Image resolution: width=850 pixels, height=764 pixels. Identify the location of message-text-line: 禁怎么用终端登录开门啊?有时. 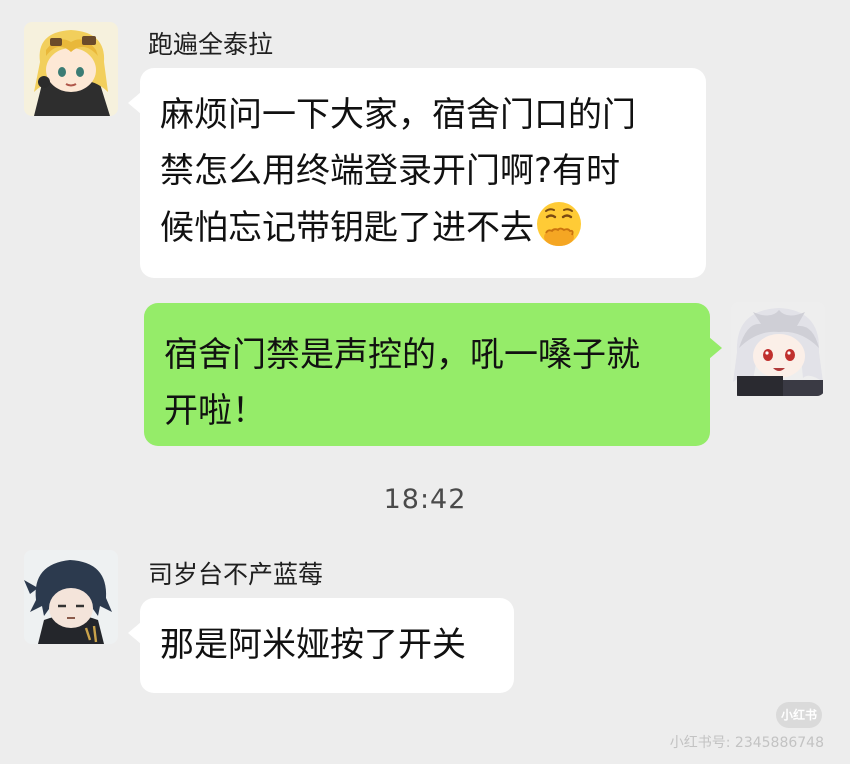
(390, 171).